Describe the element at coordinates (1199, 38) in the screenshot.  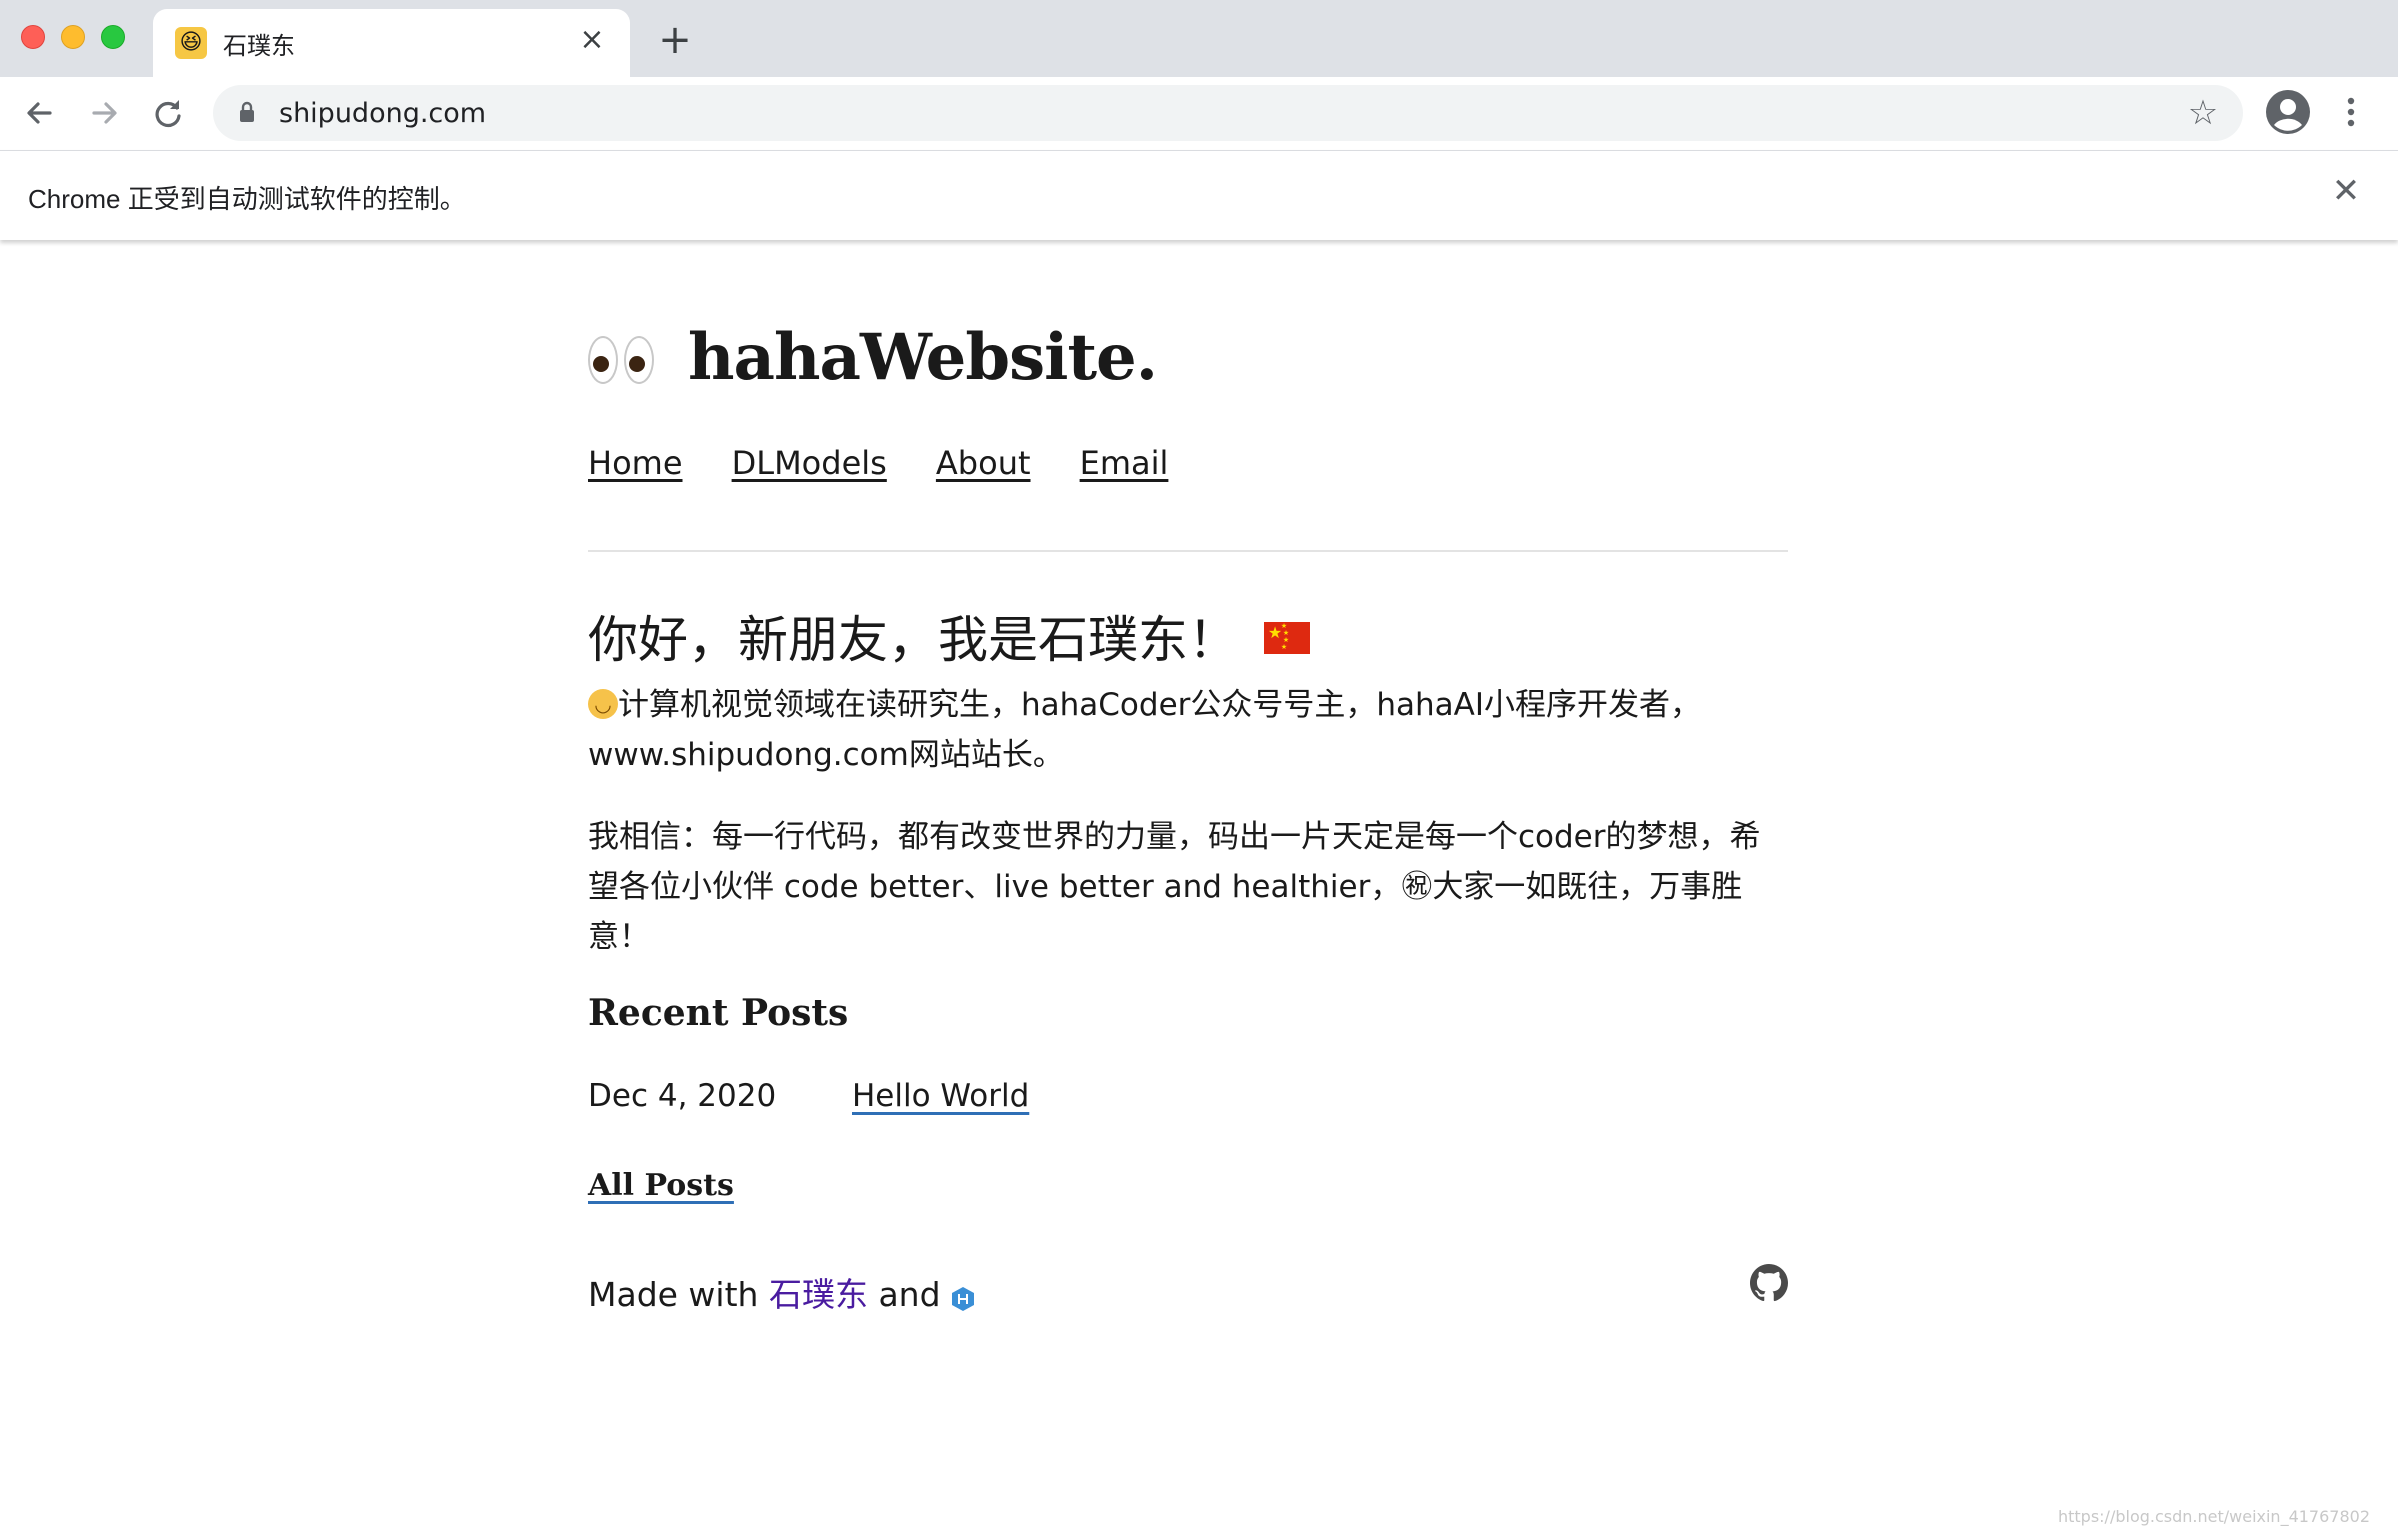
I see `tab-strip: 😆 石璞东 × +` at that location.